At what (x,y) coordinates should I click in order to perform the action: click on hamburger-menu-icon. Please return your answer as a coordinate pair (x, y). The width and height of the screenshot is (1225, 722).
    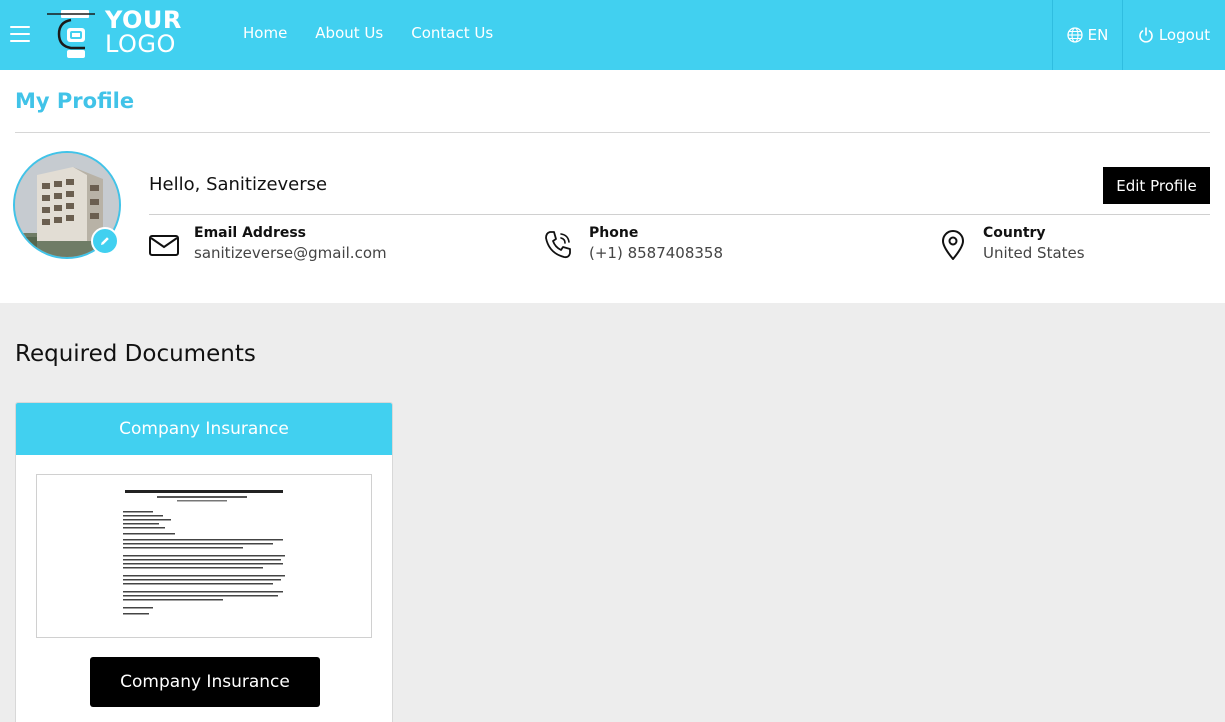
    Looking at the image, I should click on (20, 34).